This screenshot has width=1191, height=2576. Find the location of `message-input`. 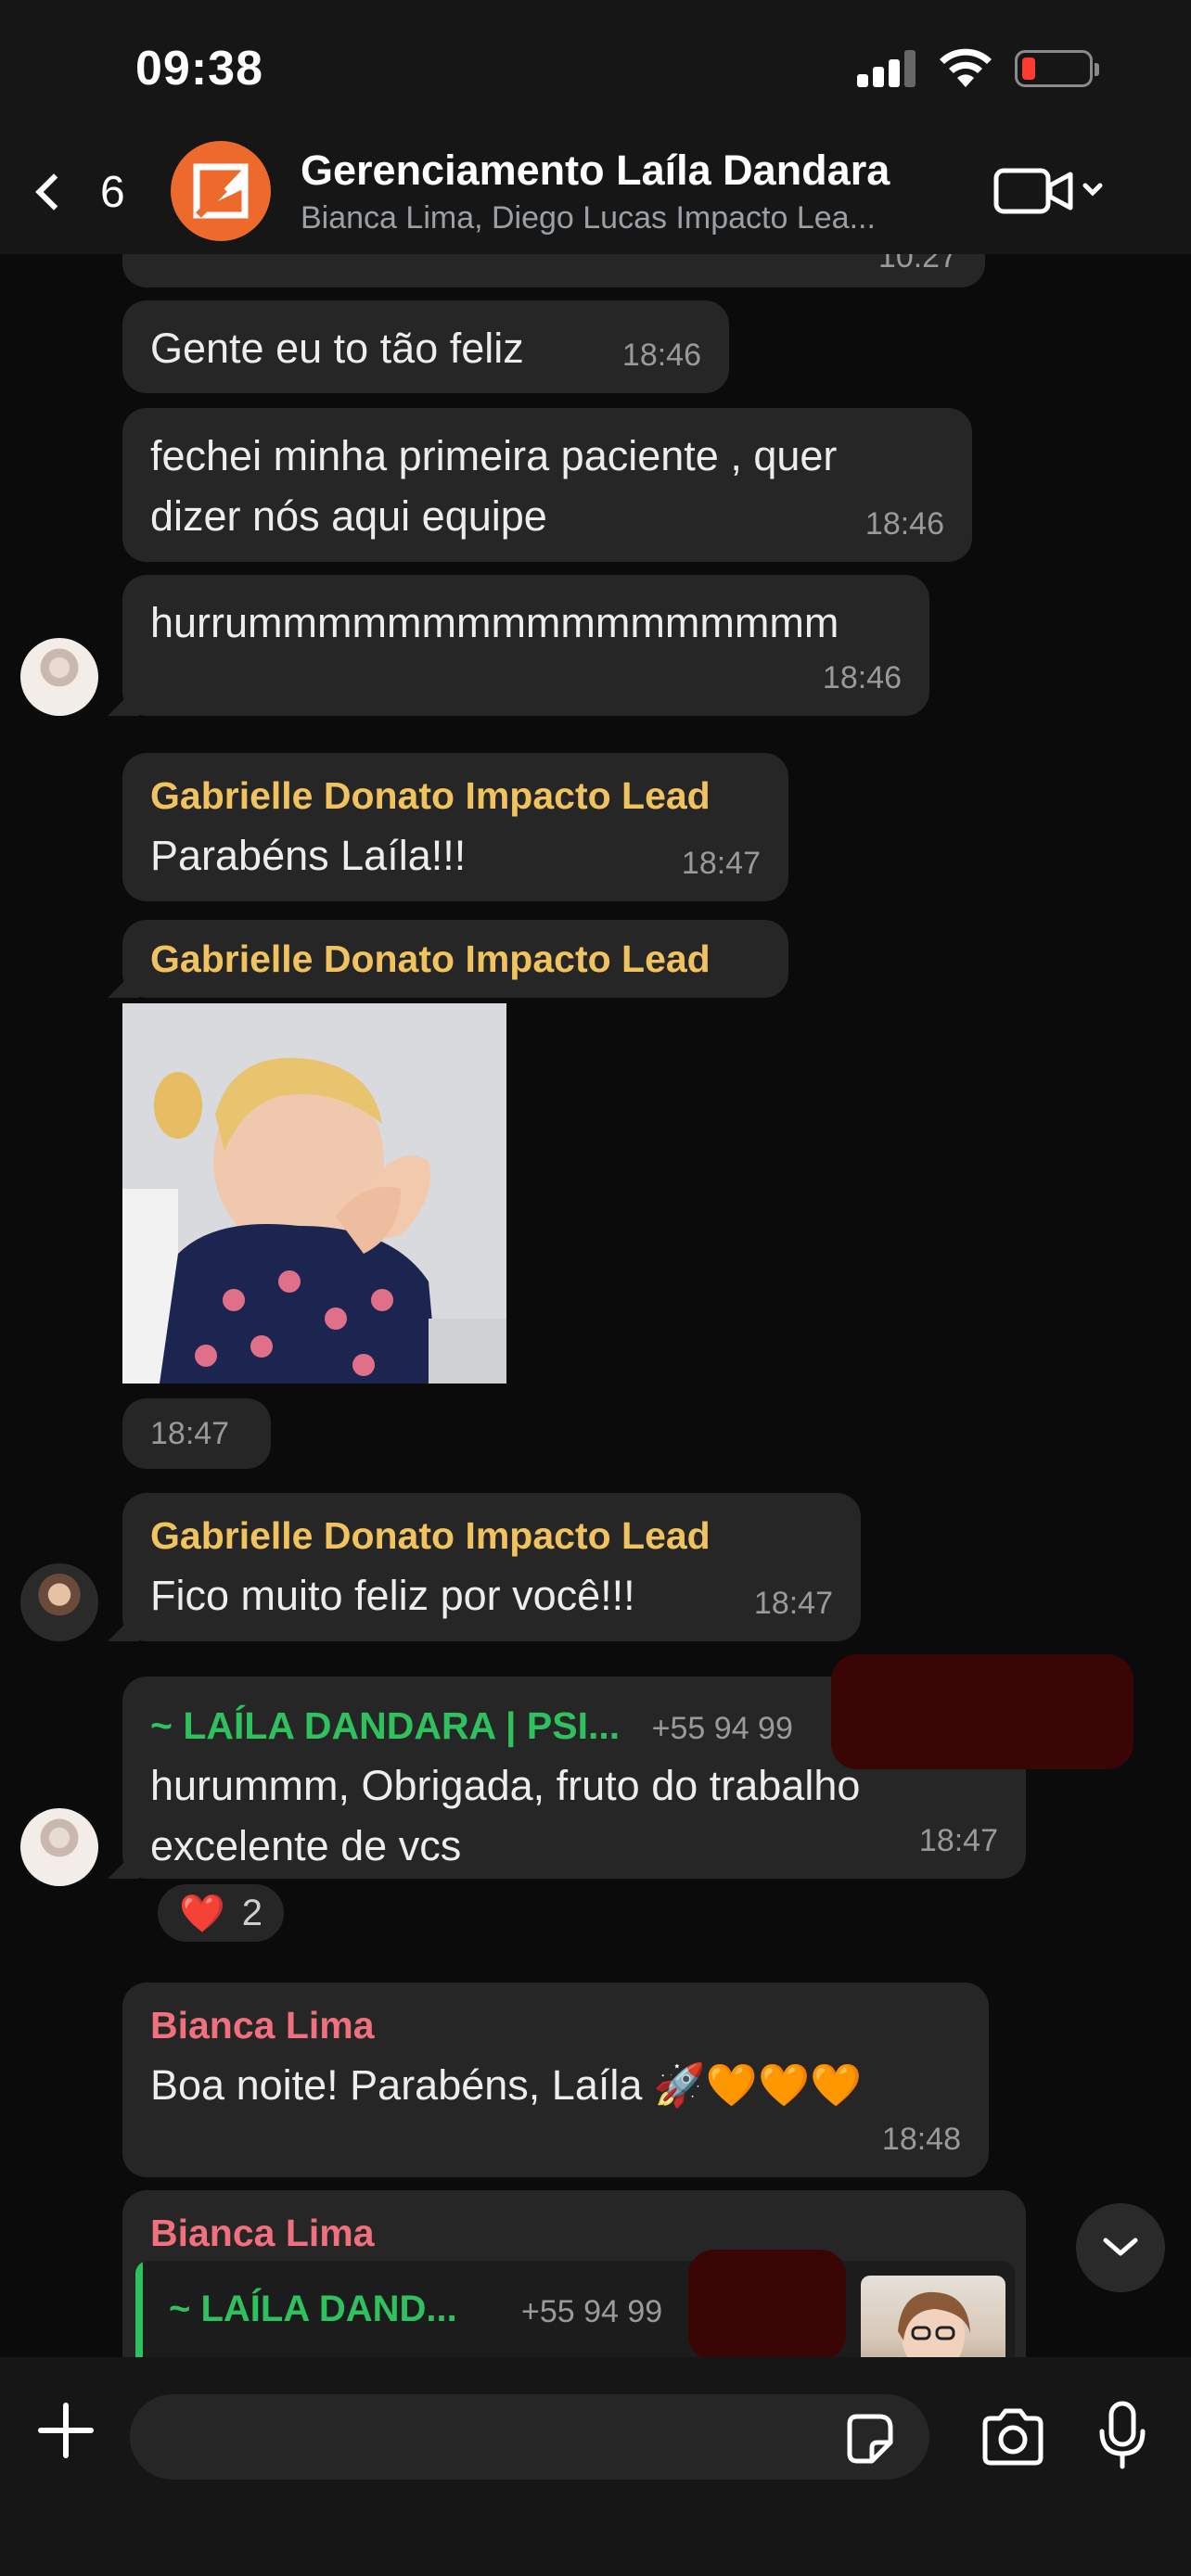

message-input is located at coordinates (529, 2437).